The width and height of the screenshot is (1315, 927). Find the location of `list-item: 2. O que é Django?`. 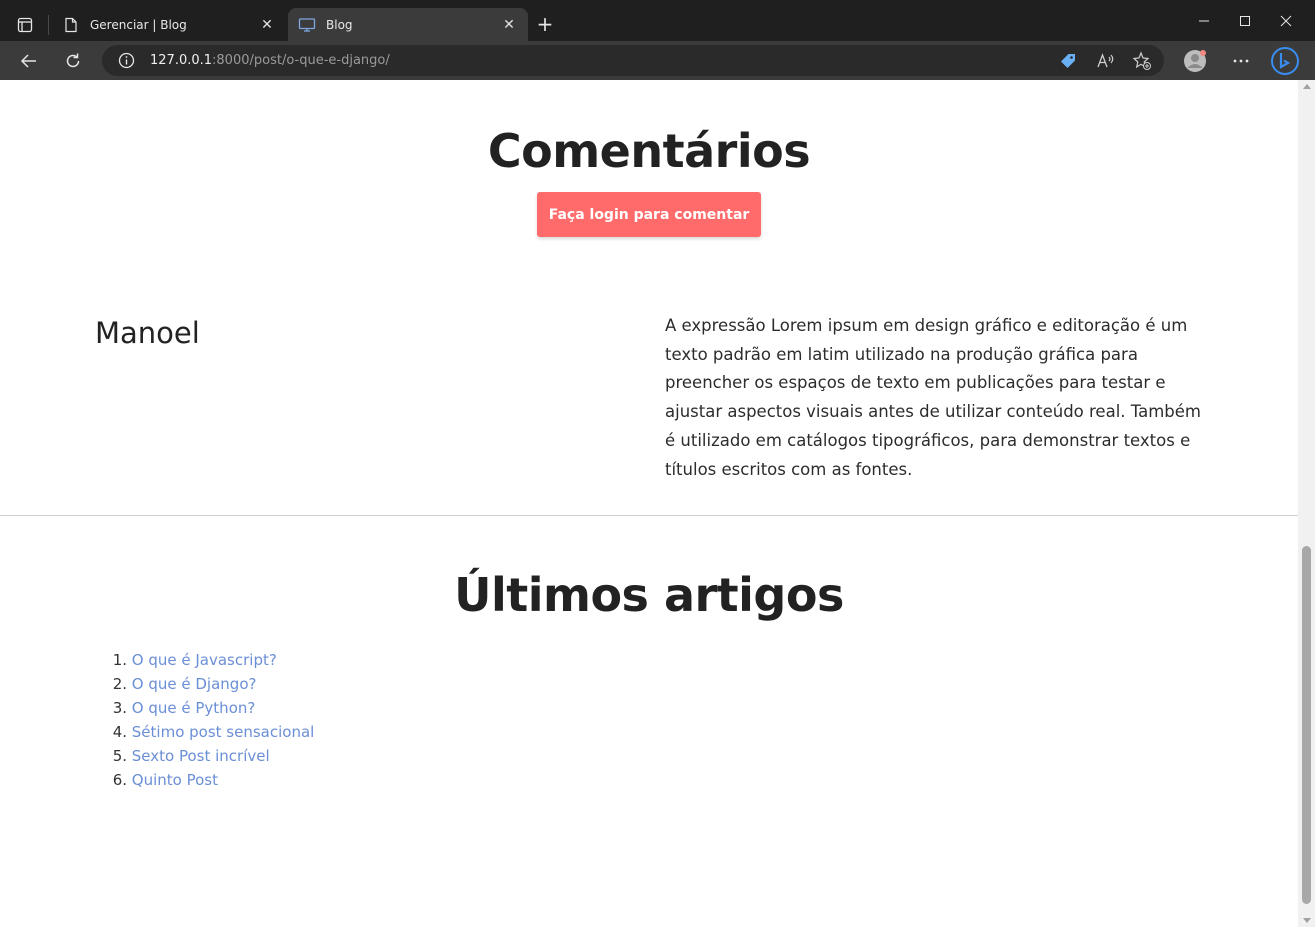

list-item: 2. O que é Django? is located at coordinates (204, 684).